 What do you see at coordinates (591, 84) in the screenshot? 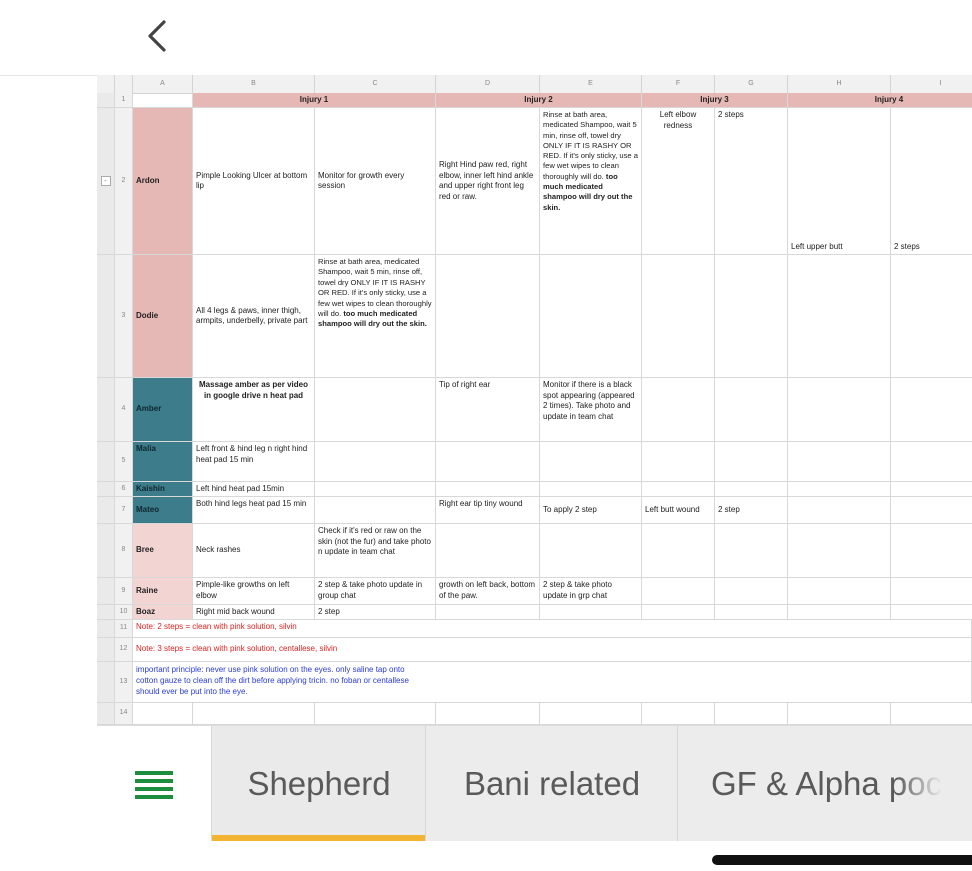
I see `column-header: E` at bounding box center [591, 84].